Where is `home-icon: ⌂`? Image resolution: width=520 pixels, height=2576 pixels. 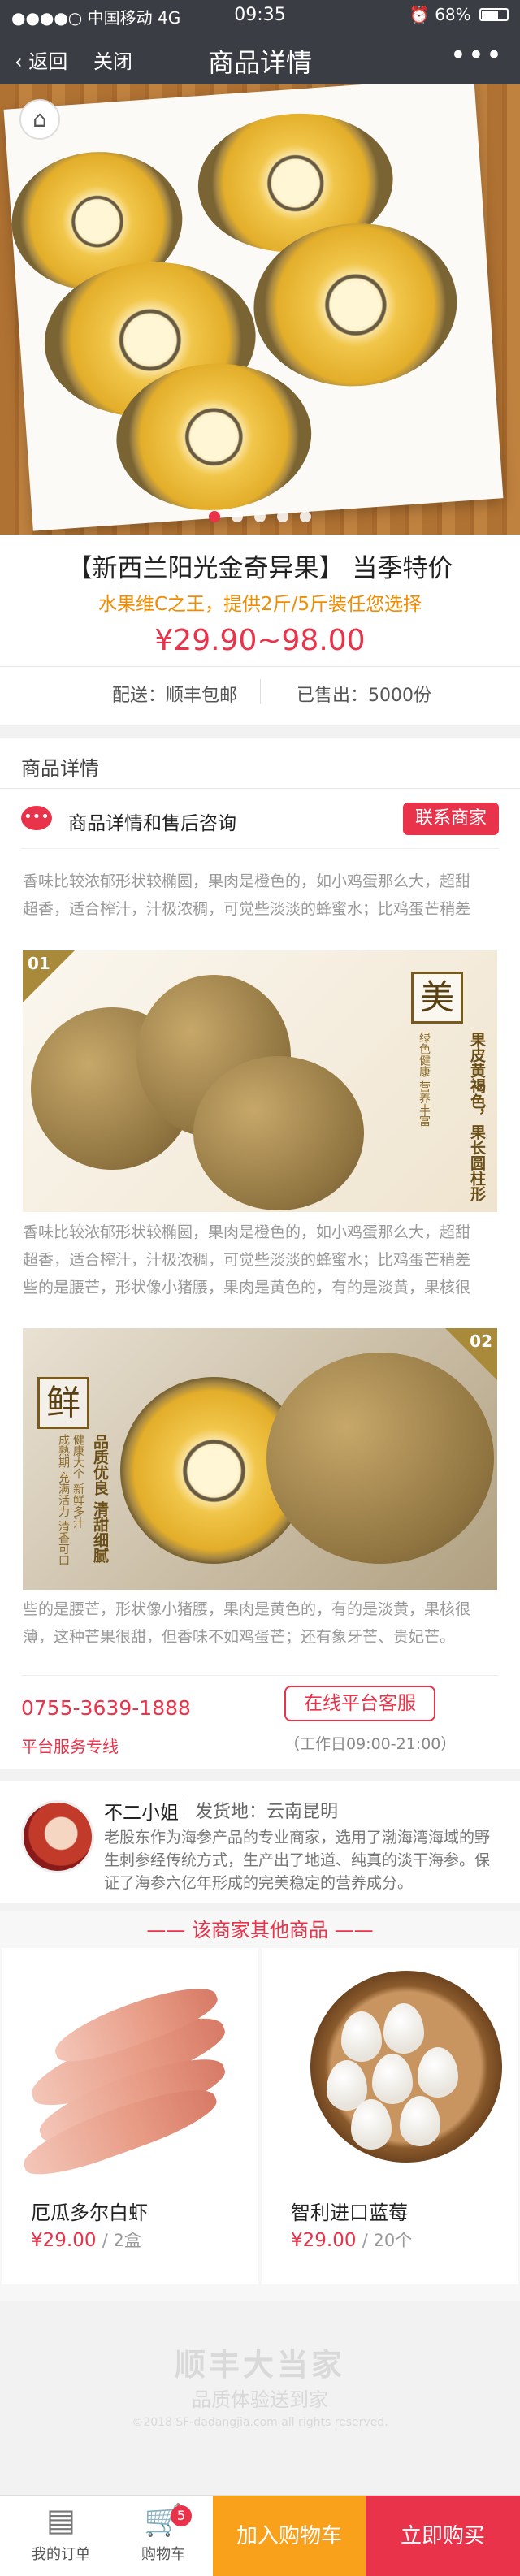
home-icon: ⌂ is located at coordinates (40, 119).